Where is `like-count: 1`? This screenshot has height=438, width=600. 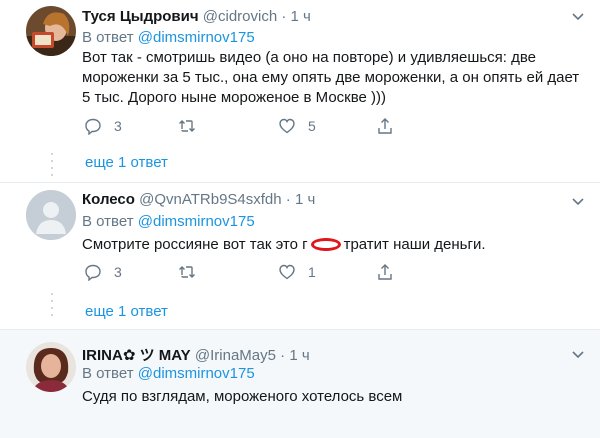
like-count: 1 is located at coordinates (312, 272).